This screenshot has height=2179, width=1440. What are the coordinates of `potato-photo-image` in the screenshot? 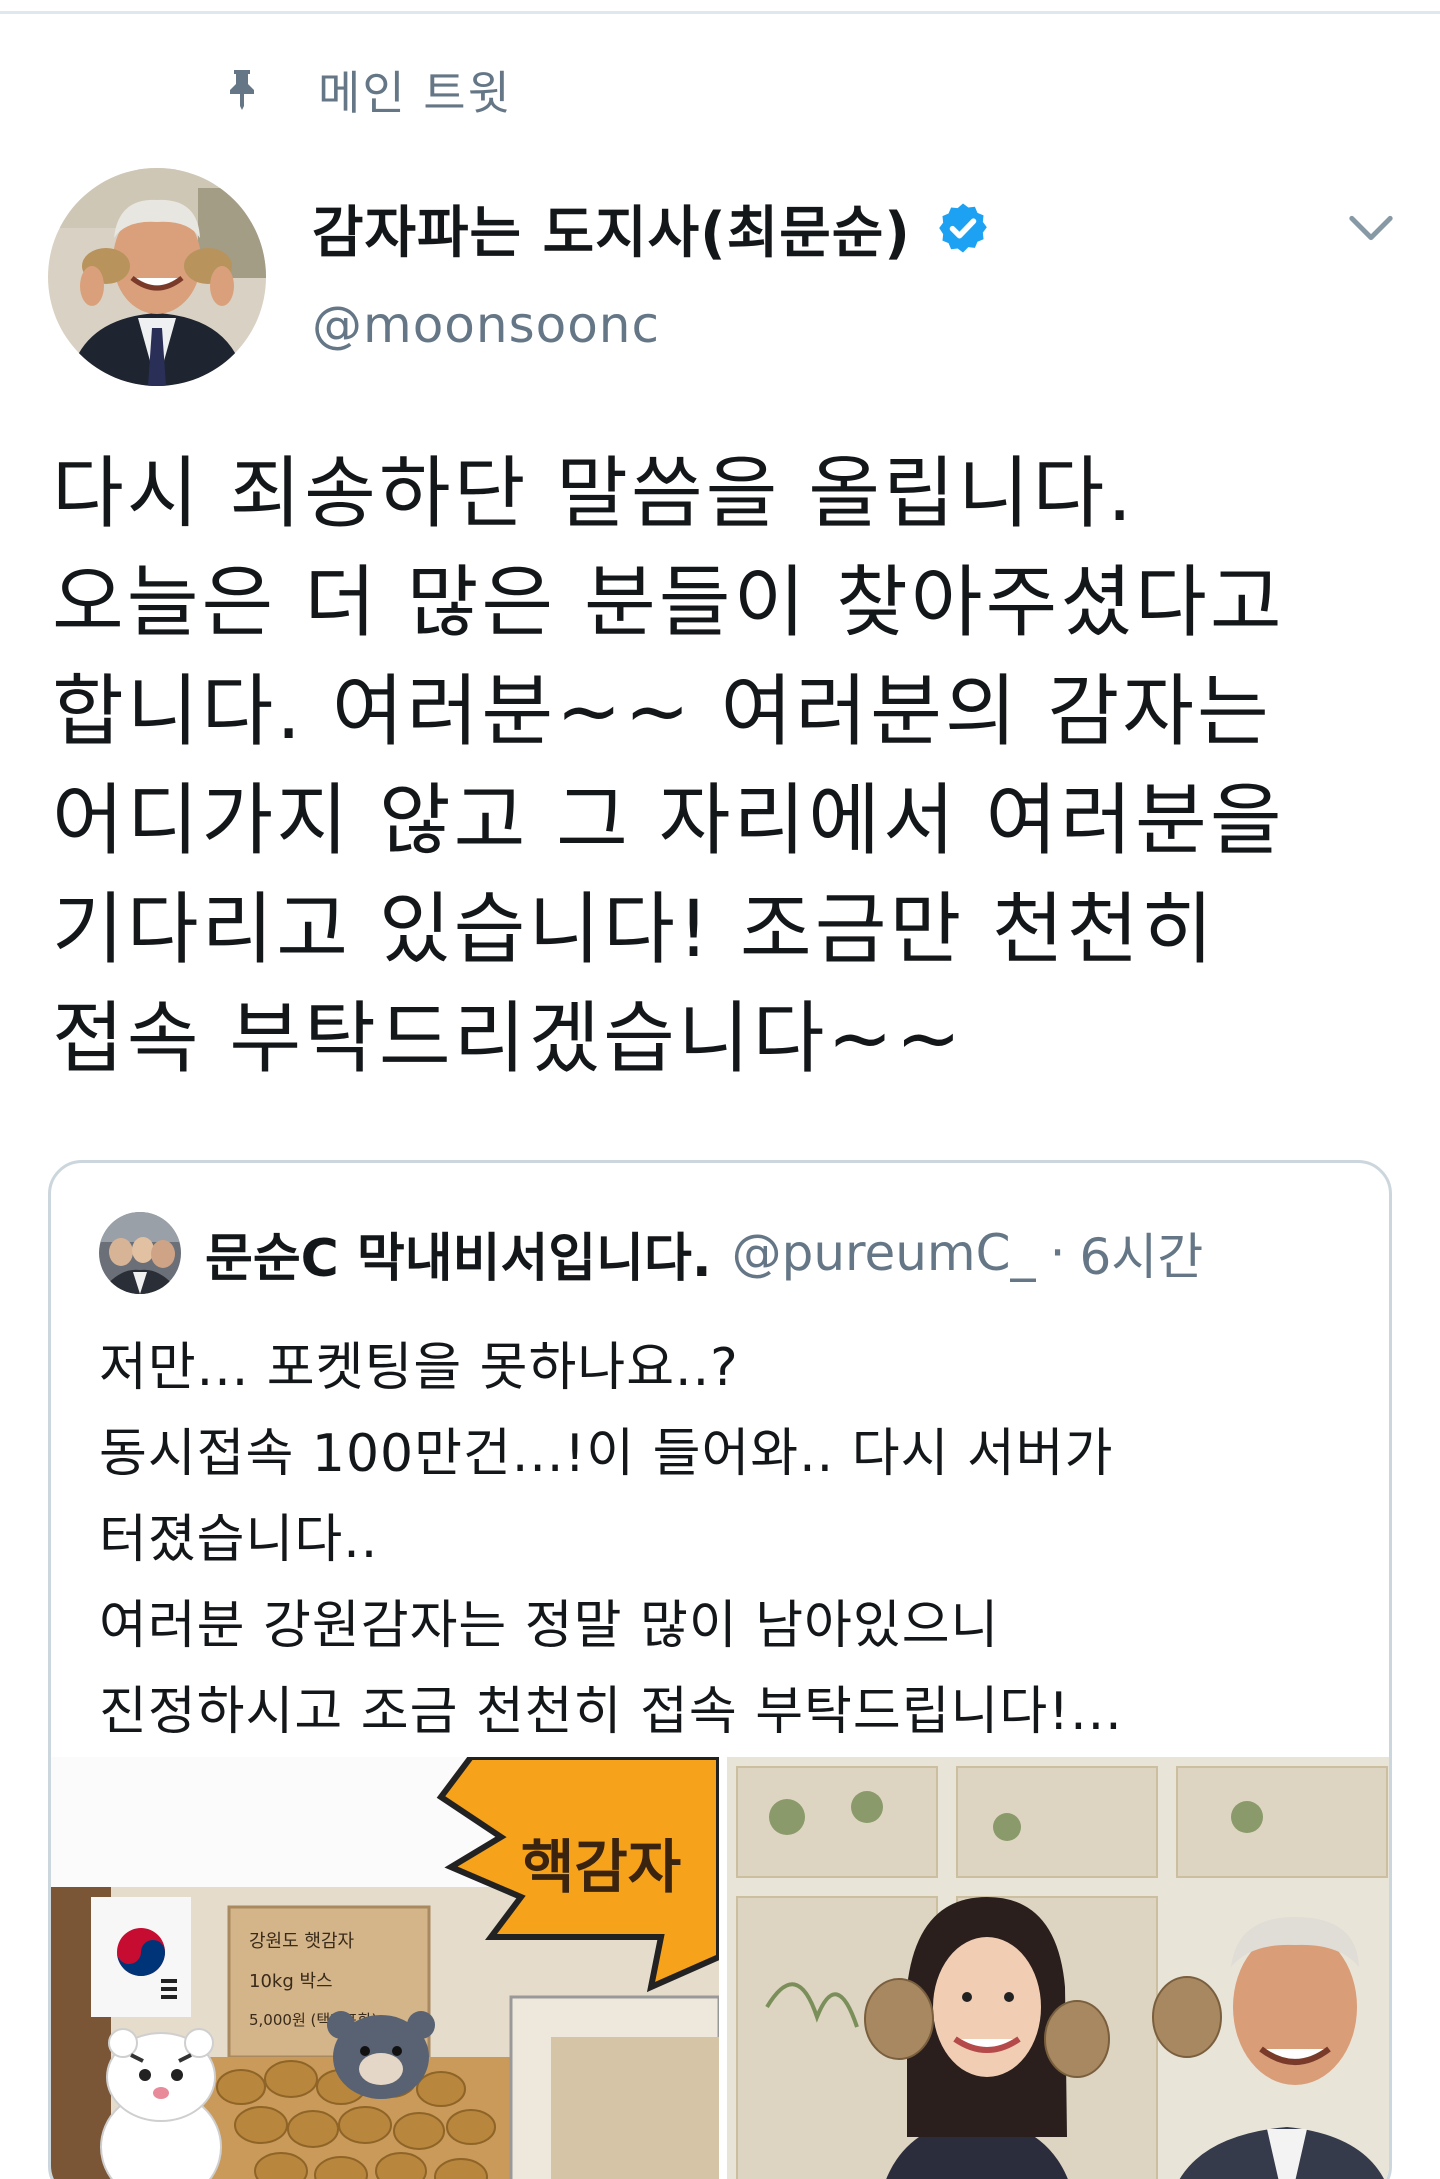 It's located at (1058, 1968).